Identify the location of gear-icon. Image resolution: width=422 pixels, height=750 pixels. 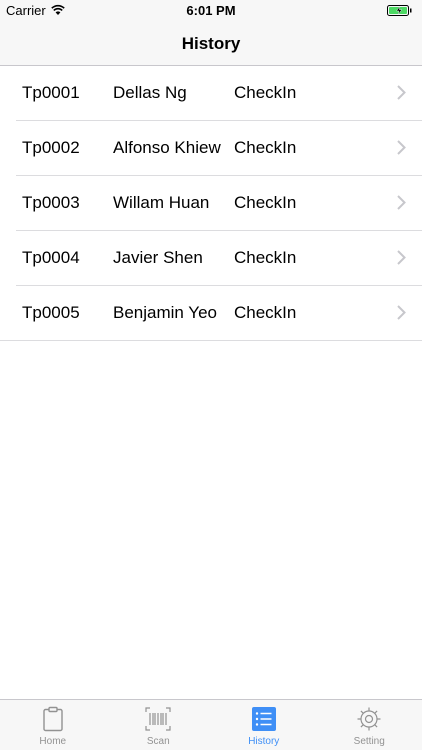
(369, 719).